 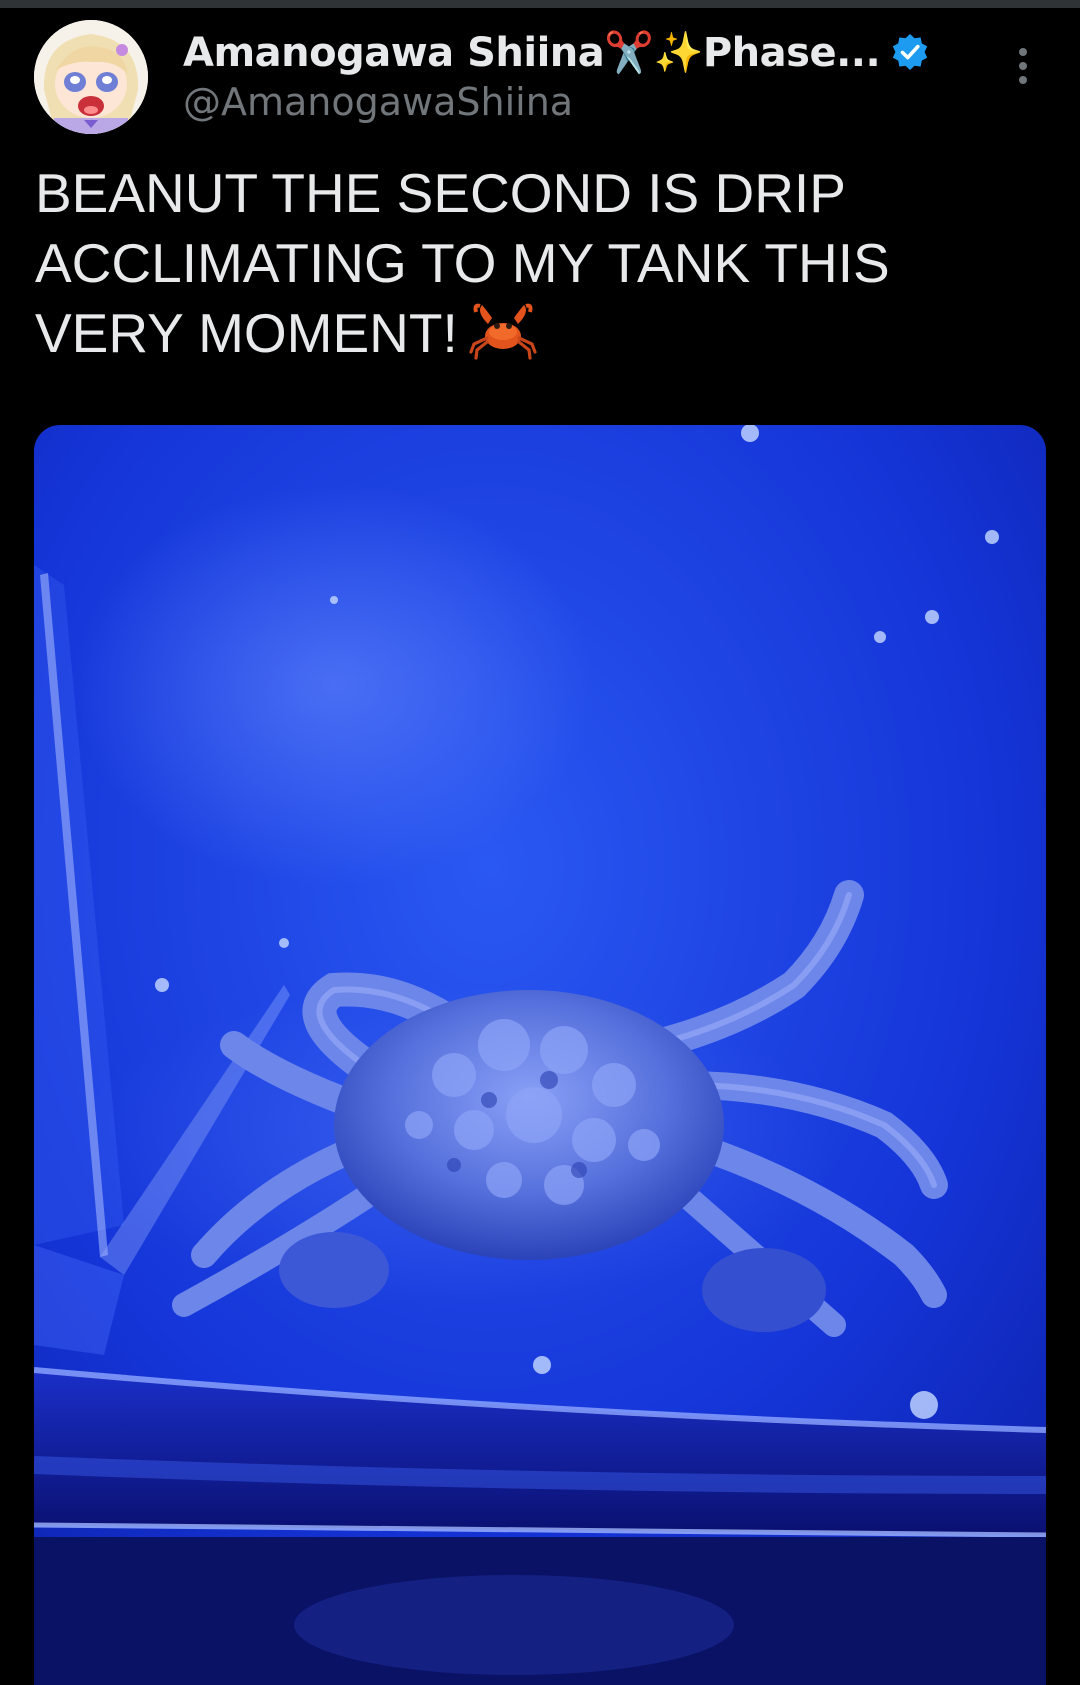 What do you see at coordinates (540, 4) in the screenshot?
I see `top-divider` at bounding box center [540, 4].